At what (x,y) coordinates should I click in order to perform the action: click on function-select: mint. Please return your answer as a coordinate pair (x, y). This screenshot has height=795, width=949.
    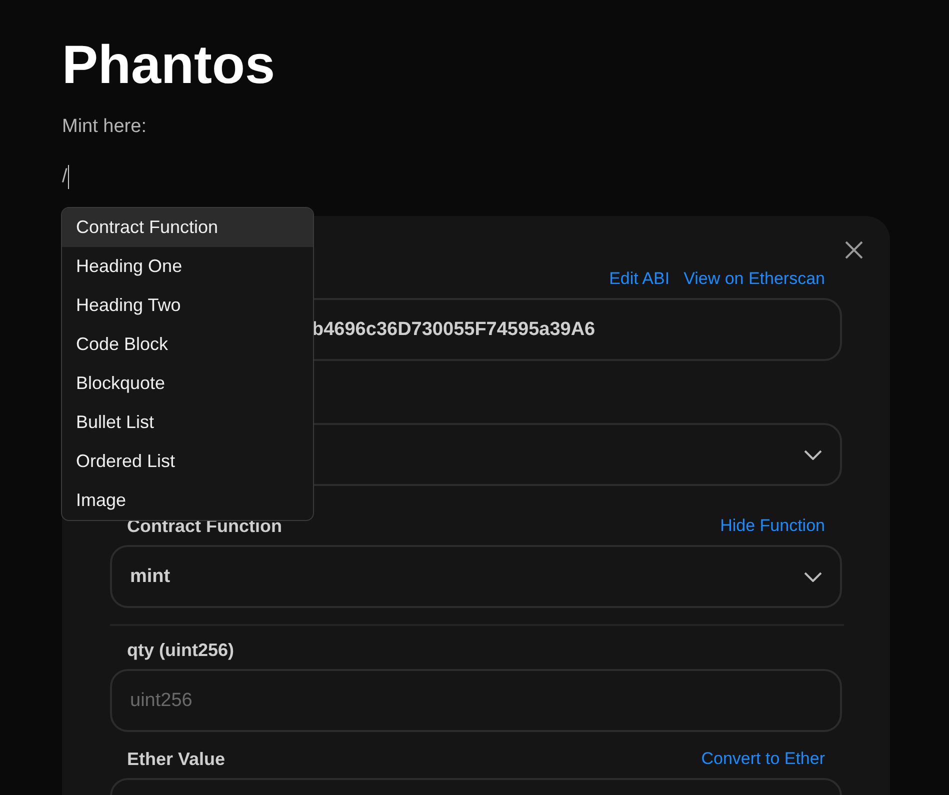
    Looking at the image, I should click on (476, 576).